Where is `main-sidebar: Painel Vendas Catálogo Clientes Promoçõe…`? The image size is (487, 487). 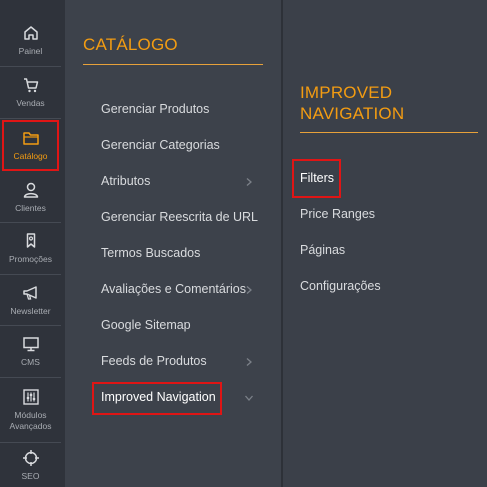 main-sidebar: Painel Vendas Catálogo Clientes Promoçõe… is located at coordinates (32, 243).